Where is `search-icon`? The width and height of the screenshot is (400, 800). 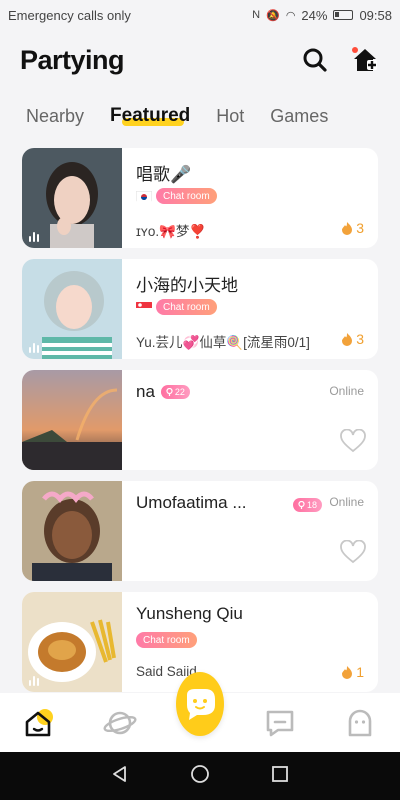
search-icon is located at coordinates (315, 60).